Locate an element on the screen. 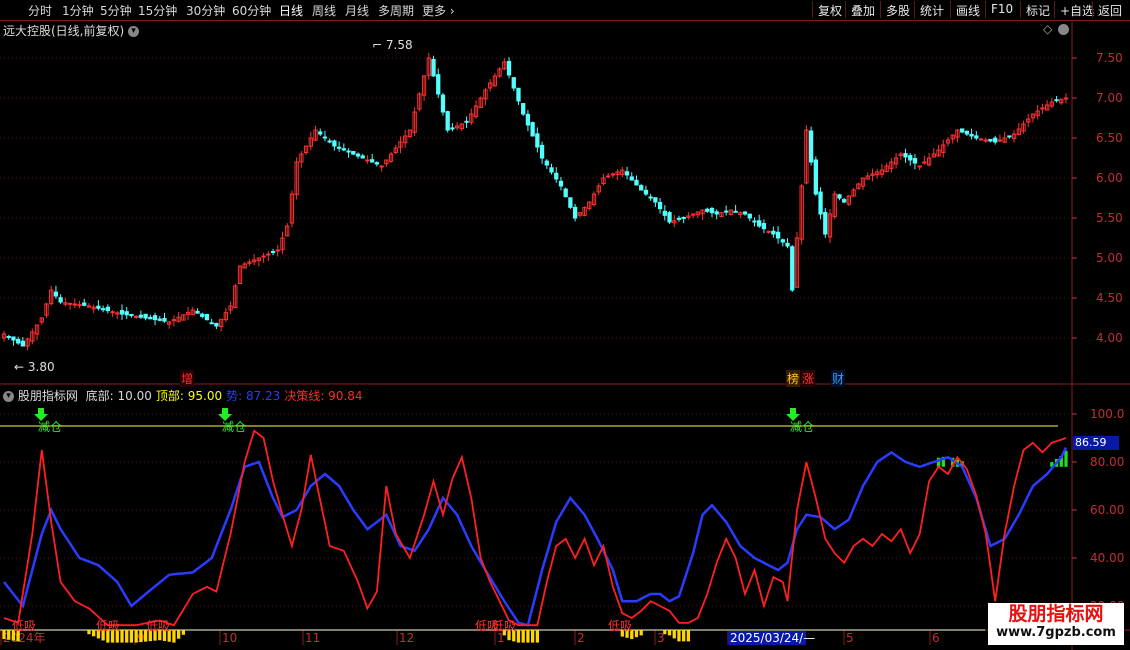  price-tick-label-0: 4.00 is located at coordinates (1109, 338).